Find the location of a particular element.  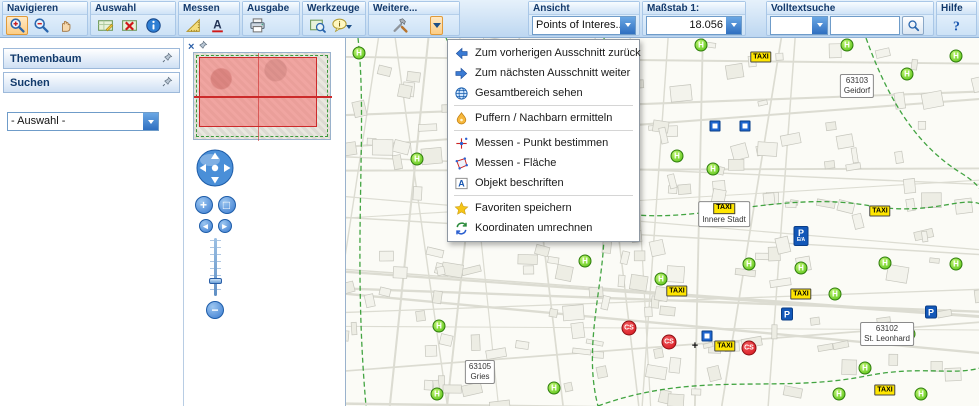

map-navigation-widget: + □ ◂ ▸ − is located at coordinates (215, 233).